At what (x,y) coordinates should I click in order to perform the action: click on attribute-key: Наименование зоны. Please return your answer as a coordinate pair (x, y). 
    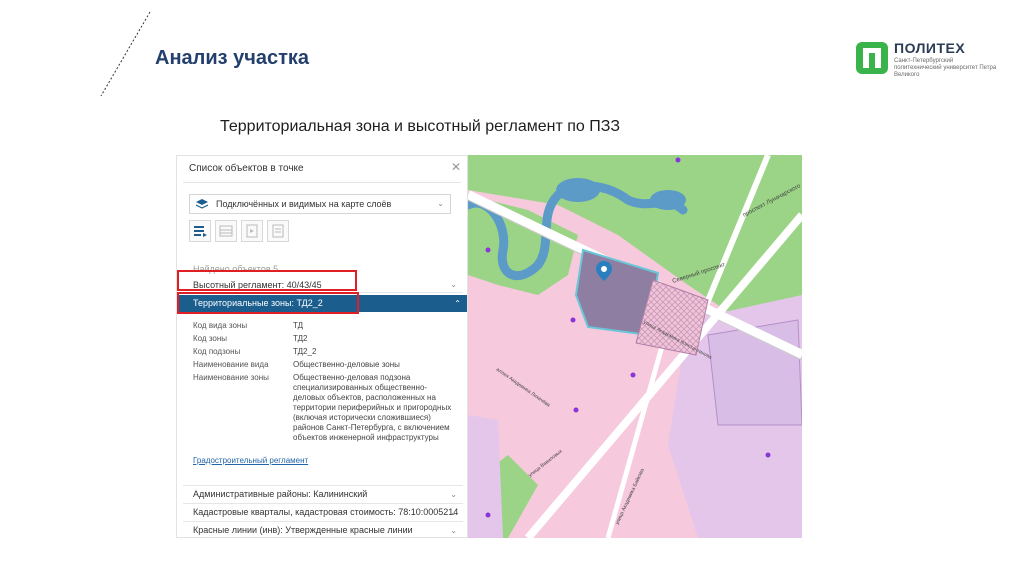
    Looking at the image, I should click on (231, 377).